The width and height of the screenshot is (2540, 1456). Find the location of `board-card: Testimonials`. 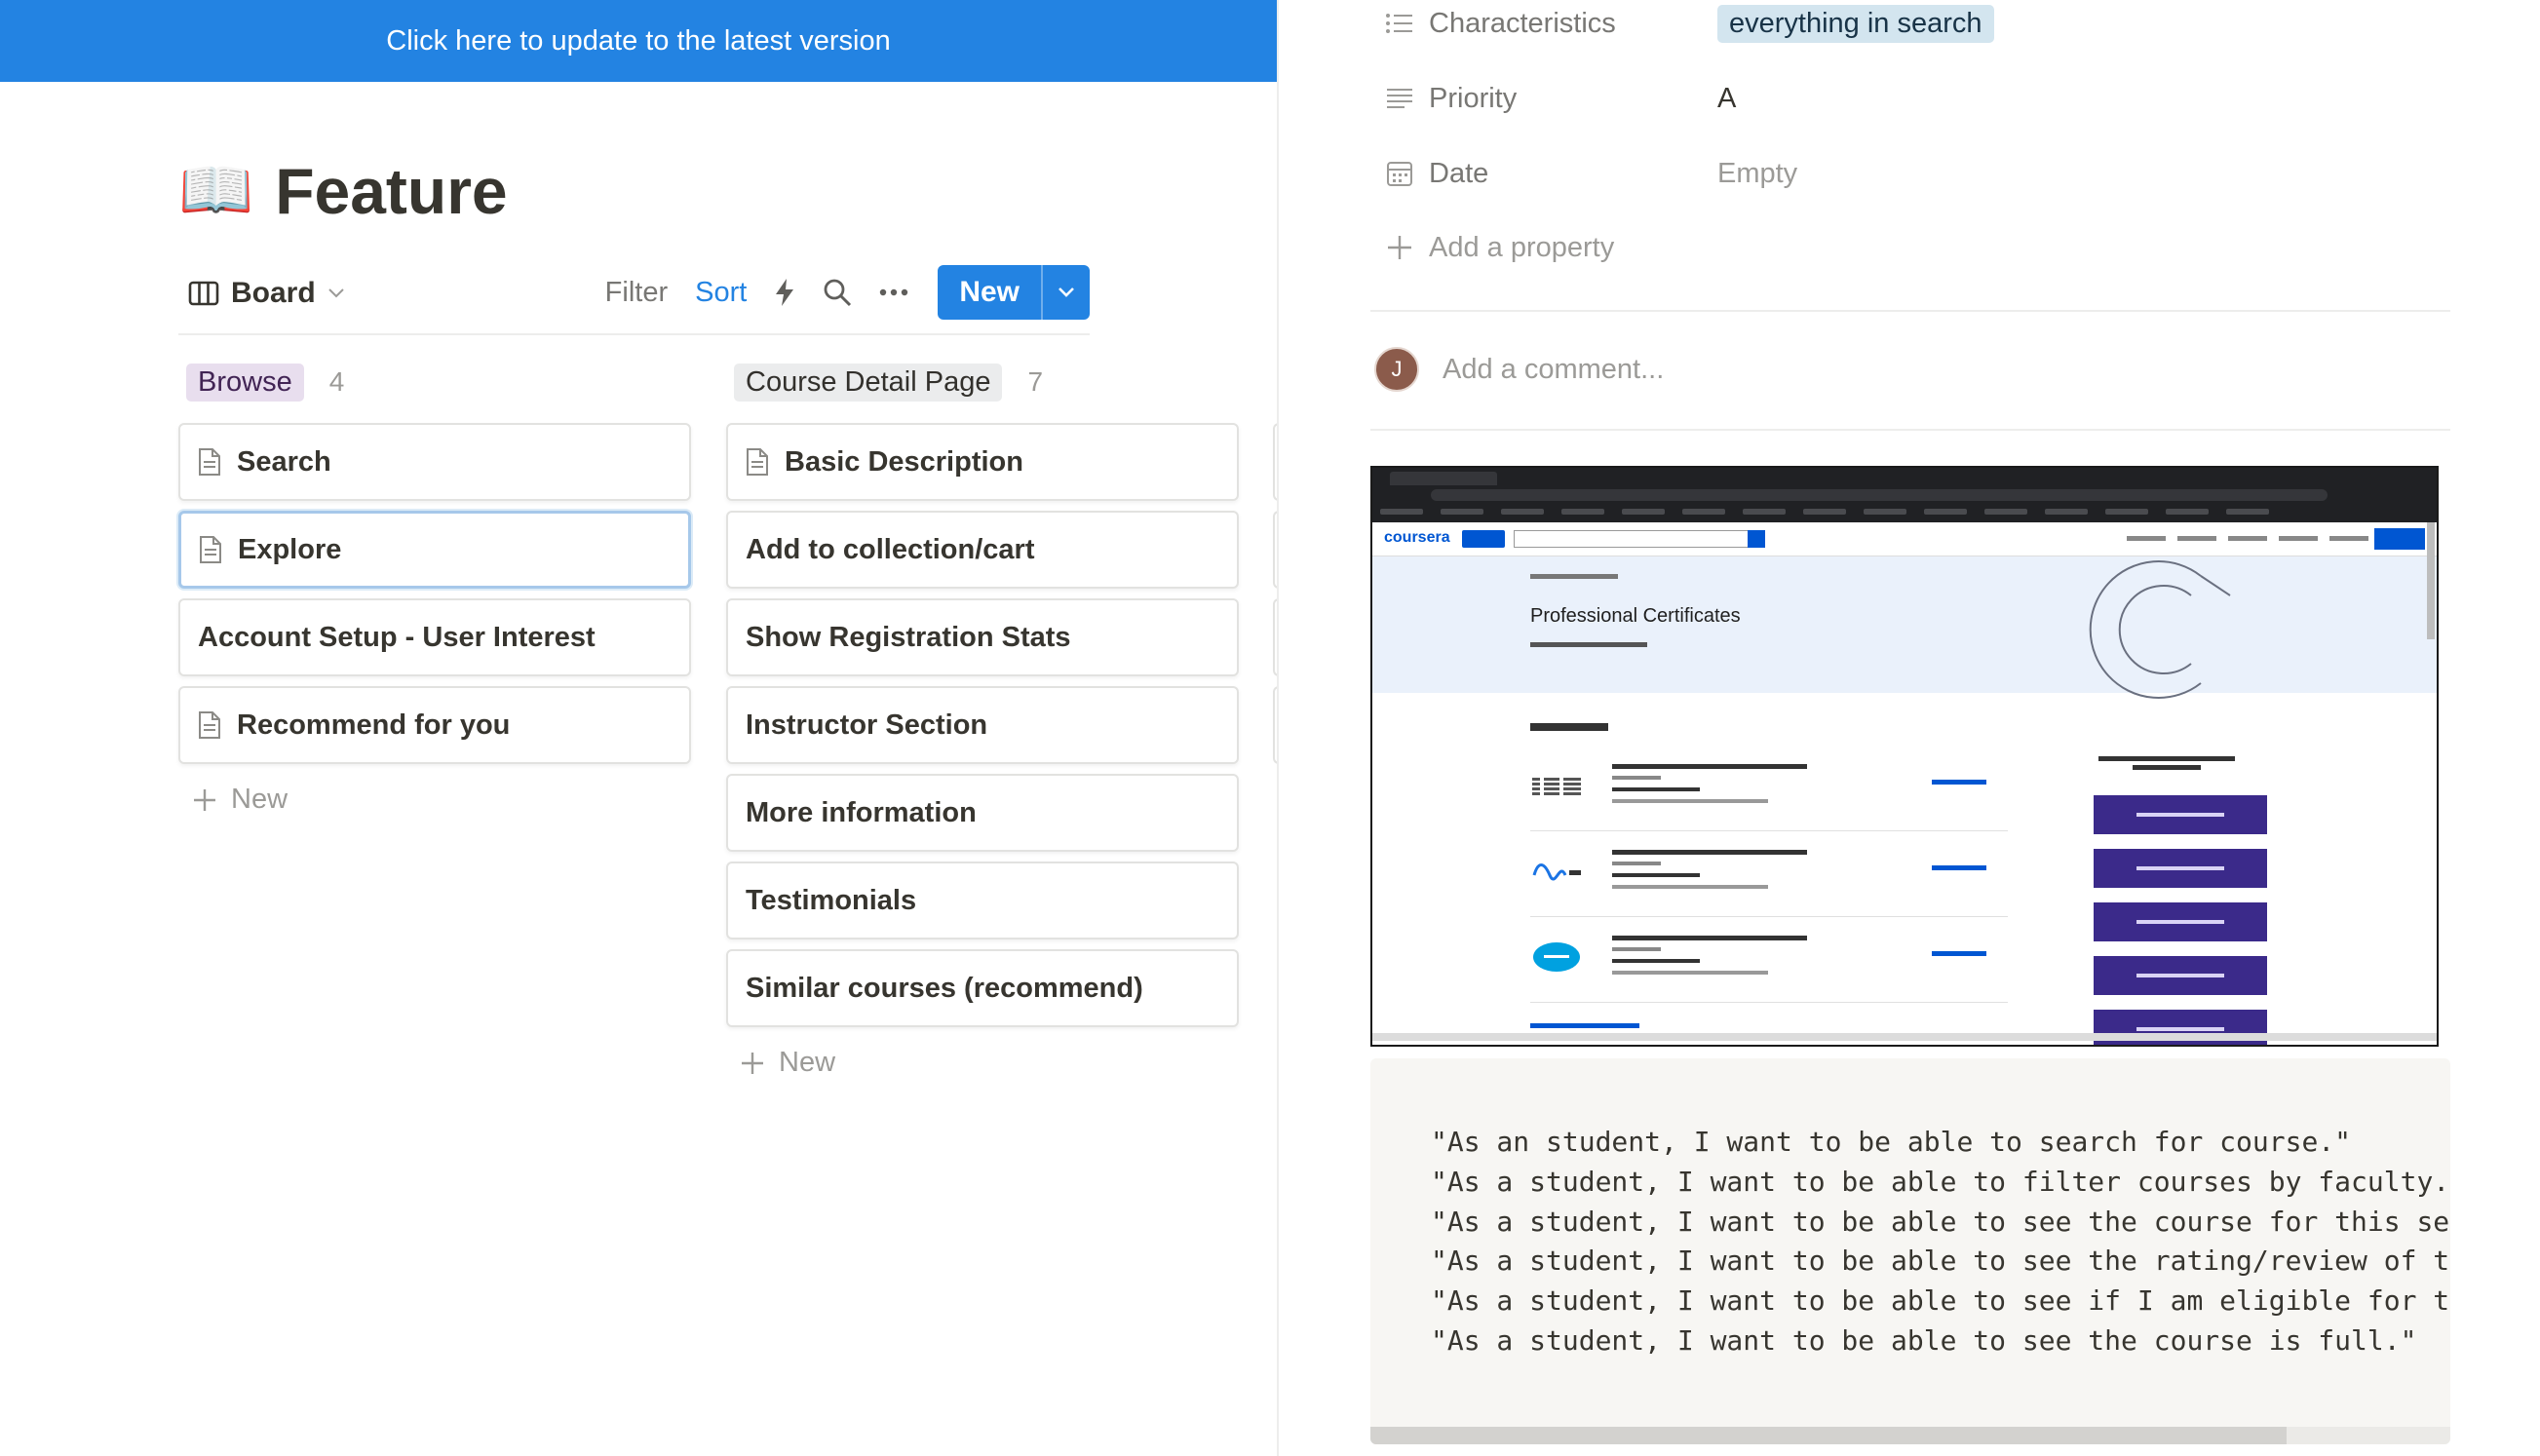

board-card: Testimonials is located at coordinates (982, 900).